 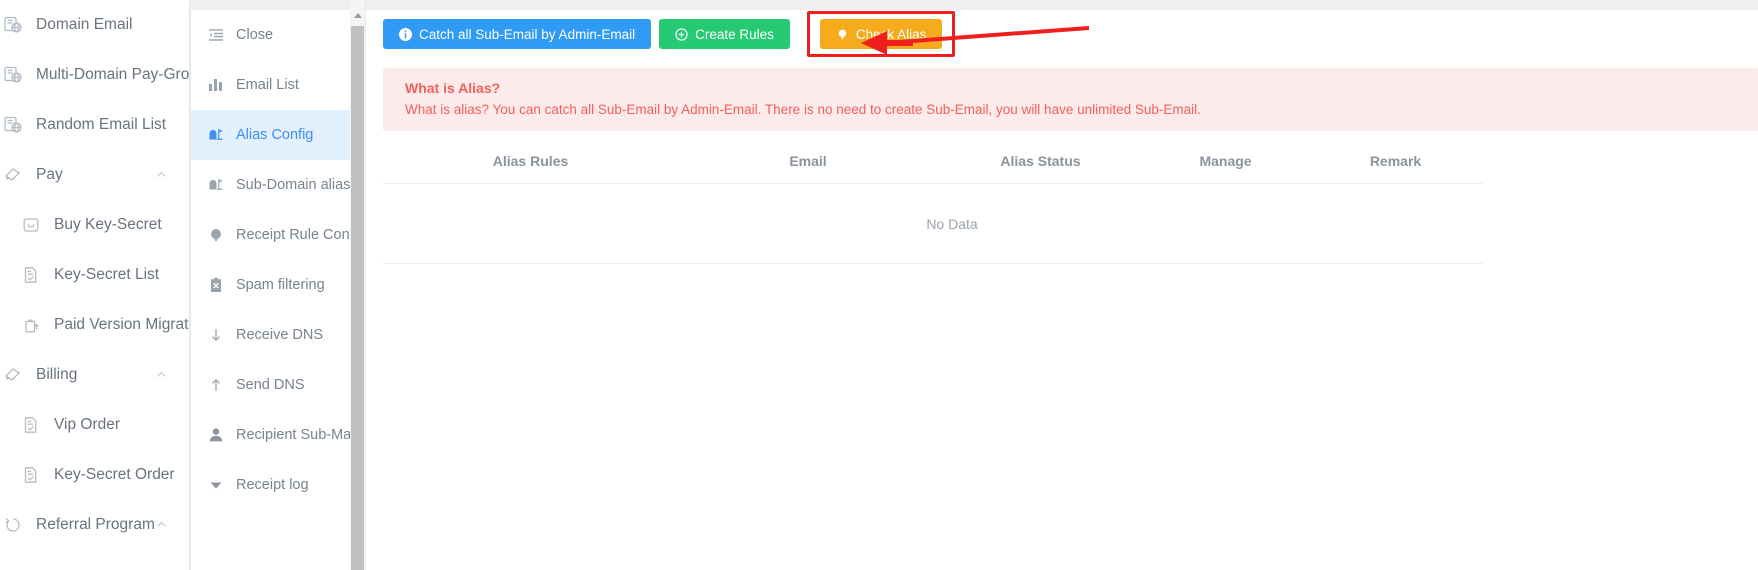 I want to click on column-header-alias-status: Alias Status, so click(x=1040, y=161).